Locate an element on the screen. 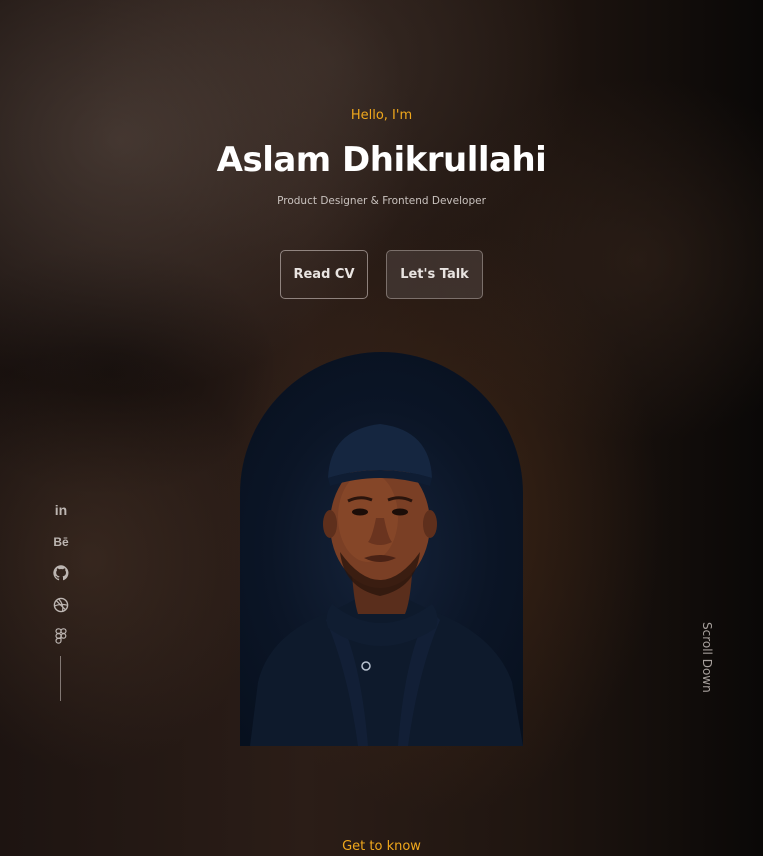 The image size is (763, 856). linkedin-icon: in is located at coordinates (61, 510).